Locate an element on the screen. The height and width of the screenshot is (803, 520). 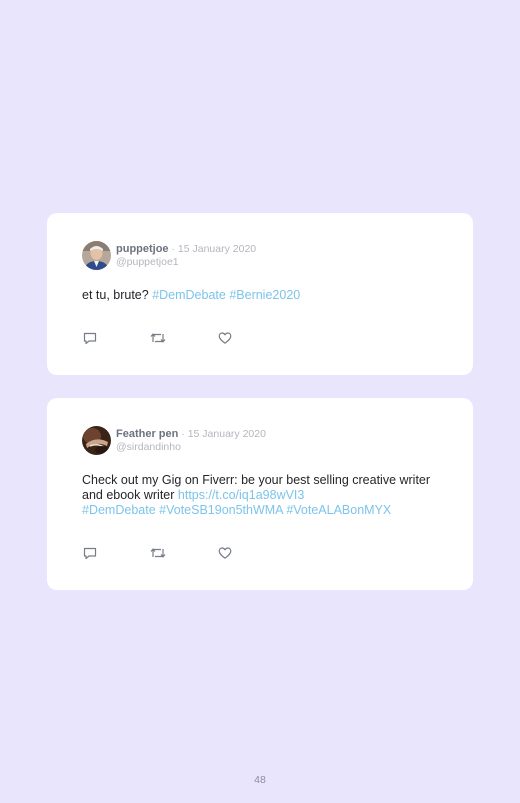
hashtag-link: #VoteALABonMYX is located at coordinates (338, 510).